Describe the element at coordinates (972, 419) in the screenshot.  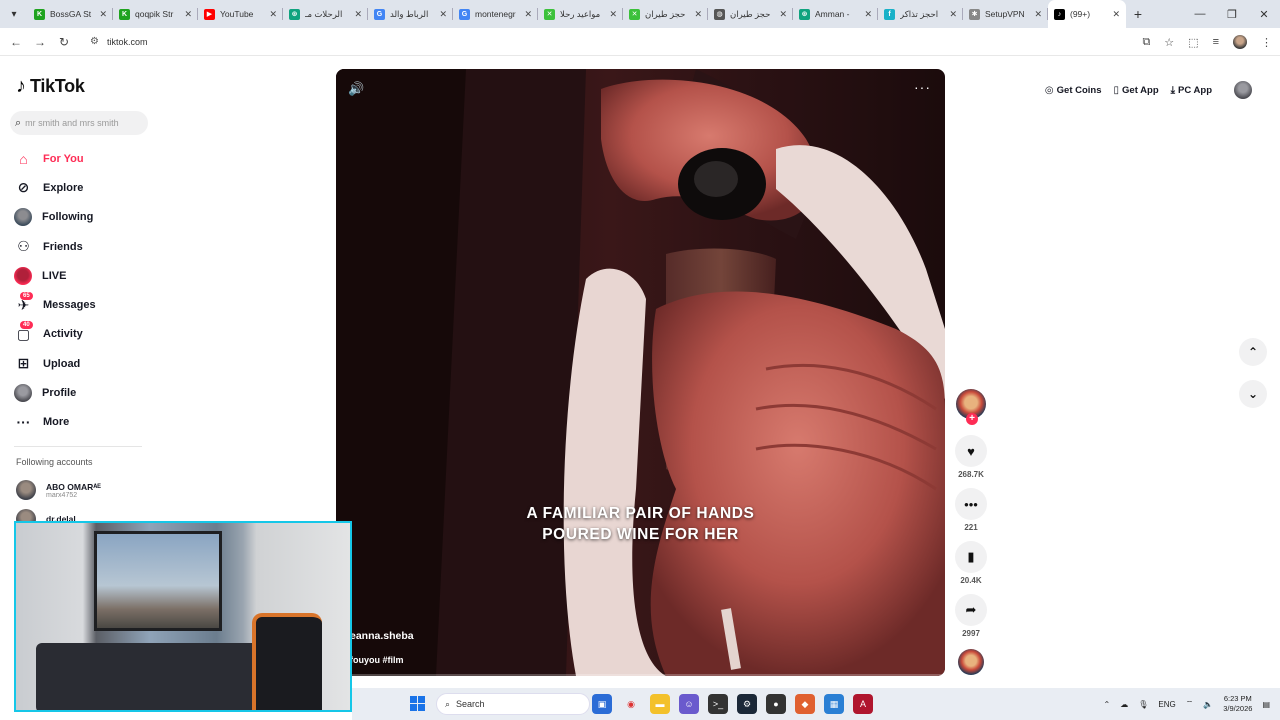
I see `follow-plus-icon: +` at that location.